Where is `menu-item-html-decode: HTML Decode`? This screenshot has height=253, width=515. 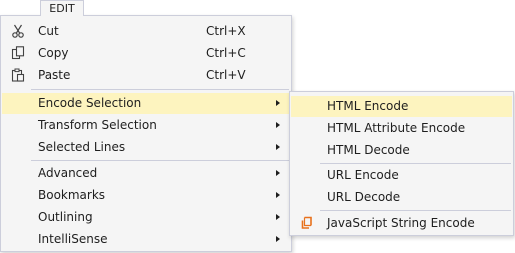 menu-item-html-decode: HTML Decode is located at coordinates (401, 150).